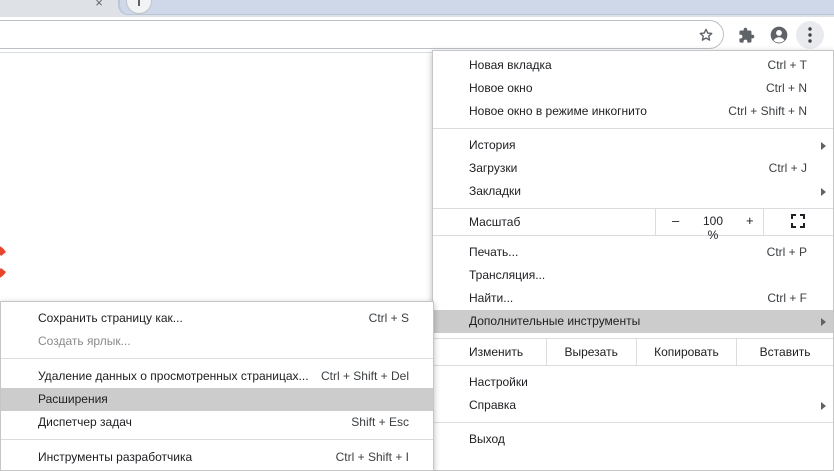 The height and width of the screenshot is (471, 834). Describe the element at coordinates (706, 35) in the screenshot. I see `star-icon` at that location.